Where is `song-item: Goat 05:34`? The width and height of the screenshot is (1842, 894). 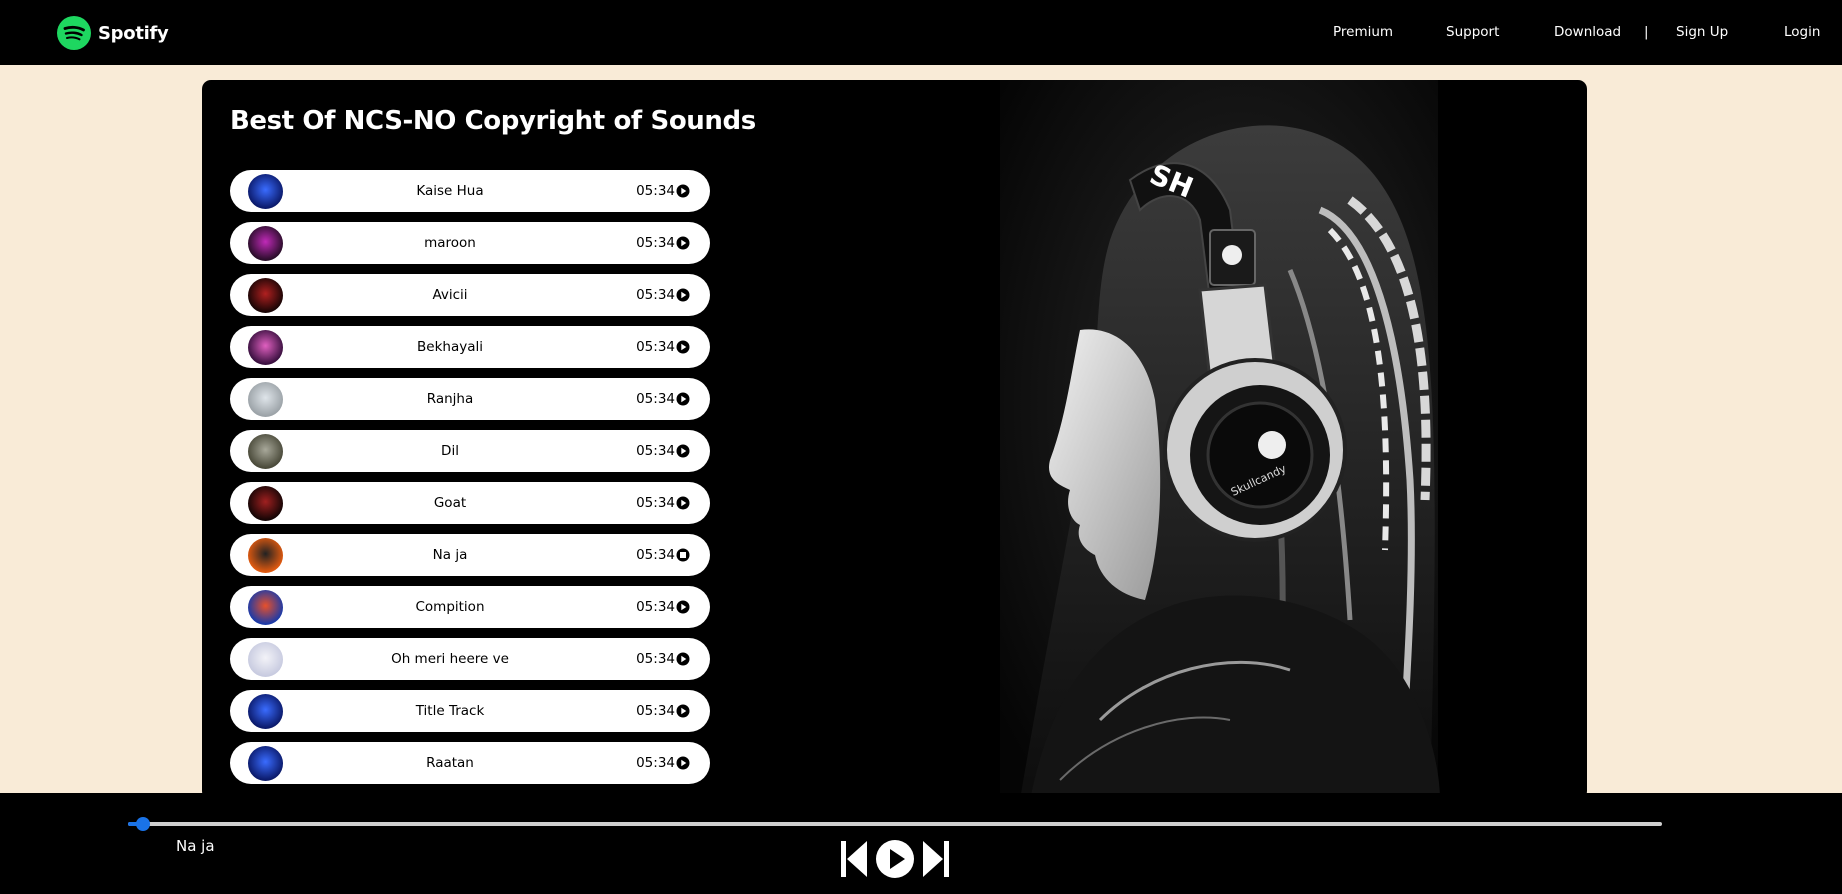
song-item: Goat 05:34 is located at coordinates (470, 503).